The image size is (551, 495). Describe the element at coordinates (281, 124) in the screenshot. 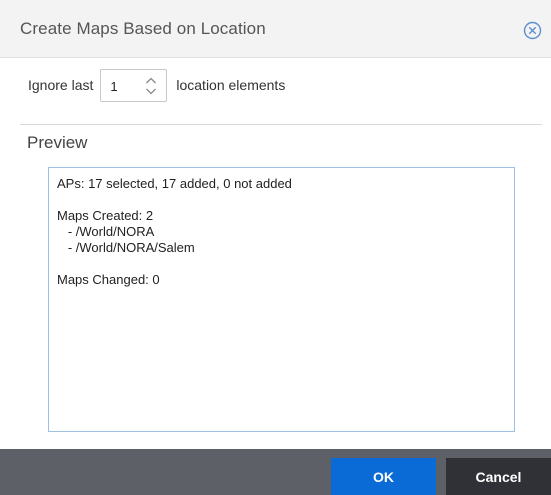

I see `section-divider` at that location.